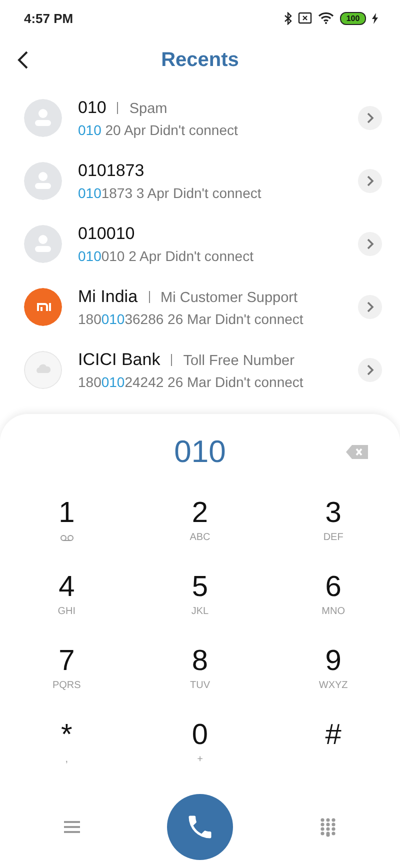 The image size is (400, 866). I want to click on dialed-number: 010, so click(200, 452).